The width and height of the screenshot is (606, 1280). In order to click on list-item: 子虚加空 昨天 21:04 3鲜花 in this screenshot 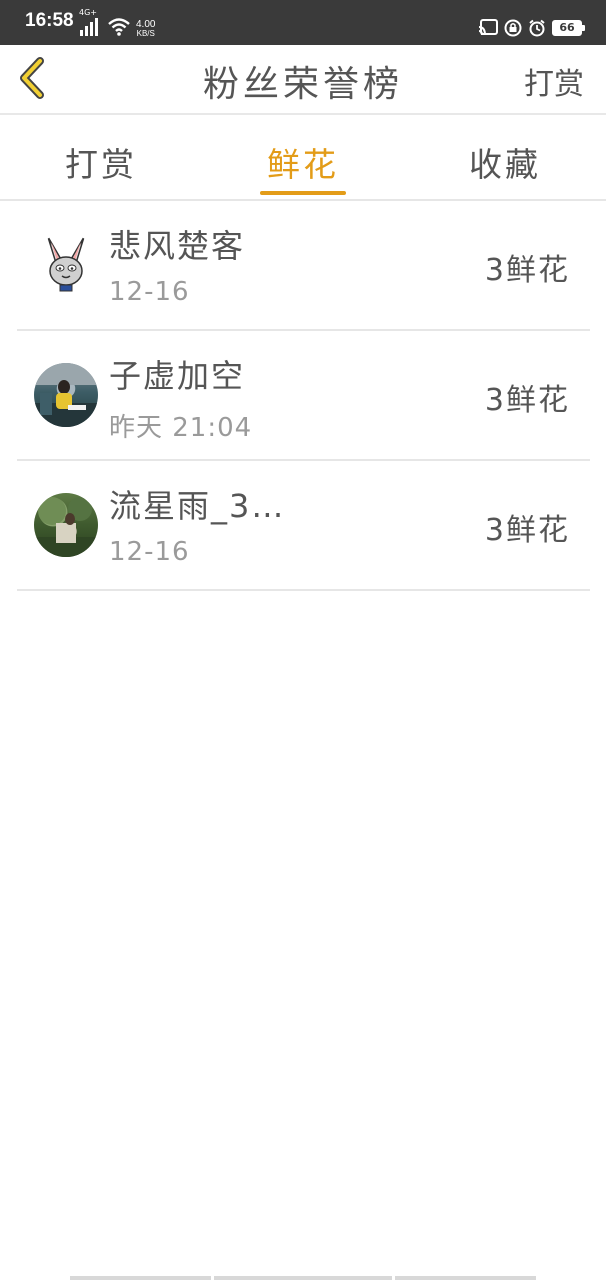, I will do `click(303, 396)`.